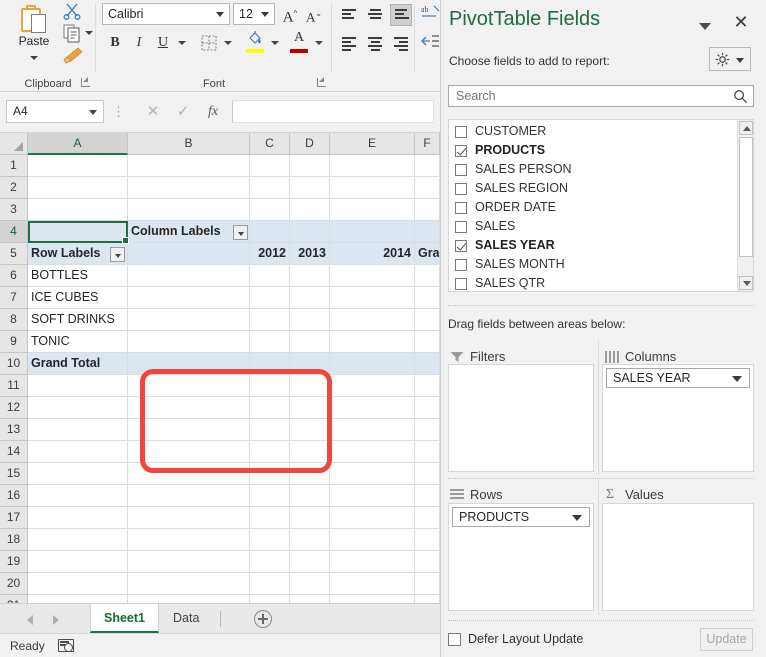 The height and width of the screenshot is (657, 766). What do you see at coordinates (228, 43) in the screenshot?
I see `borders-chevron-down-icon` at bounding box center [228, 43].